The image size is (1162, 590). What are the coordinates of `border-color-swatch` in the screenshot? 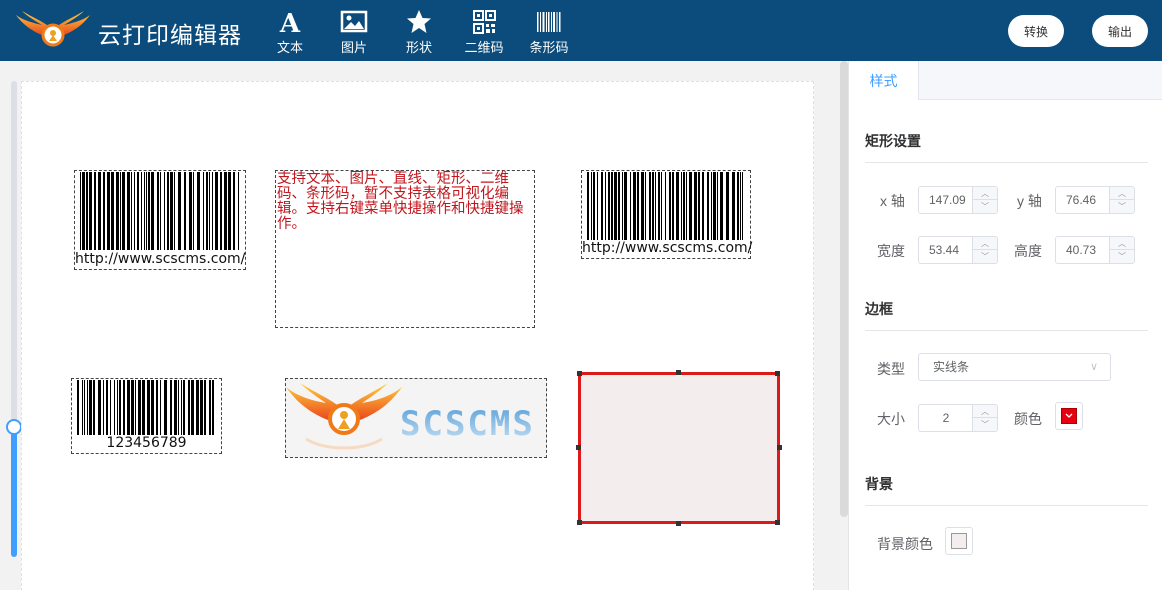 It's located at (1069, 416).